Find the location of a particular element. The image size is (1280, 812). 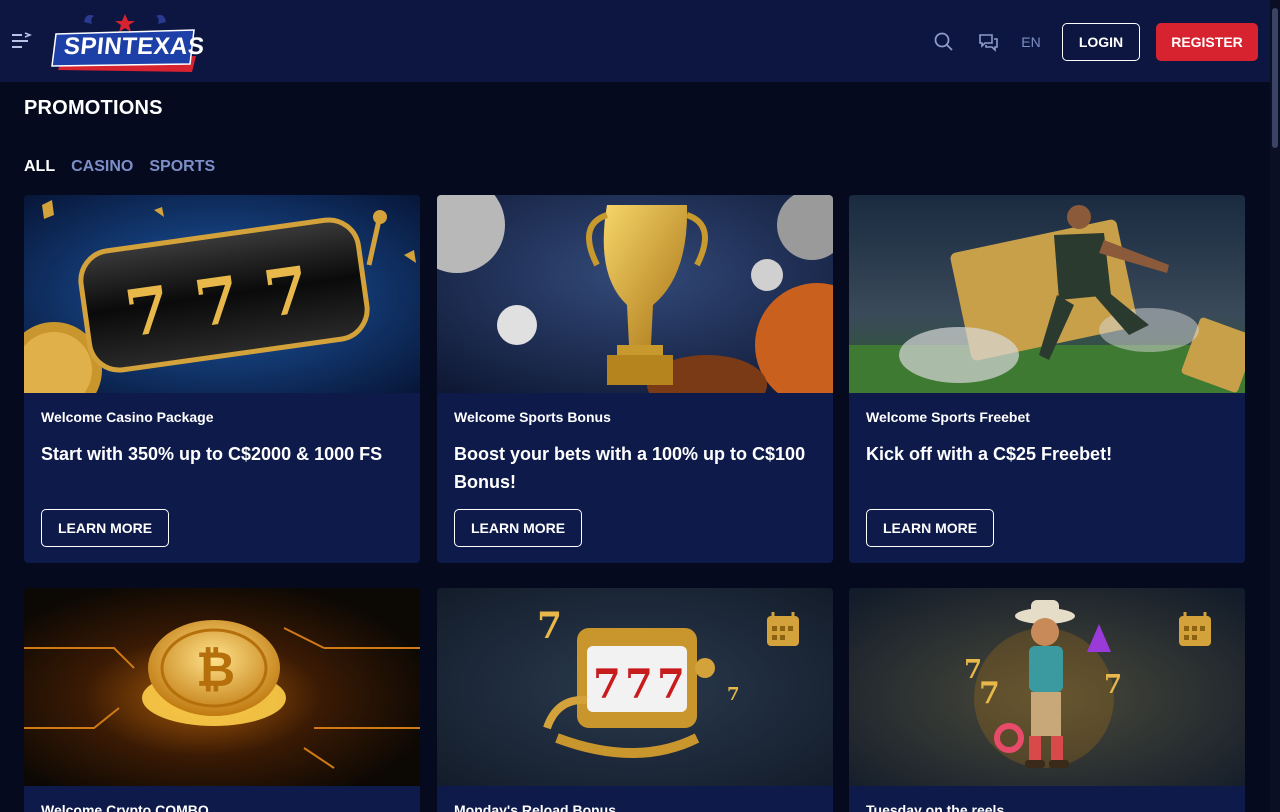

site-header: SPINTEXAS EN LOGIN REGISTER is located at coordinates (635, 41).